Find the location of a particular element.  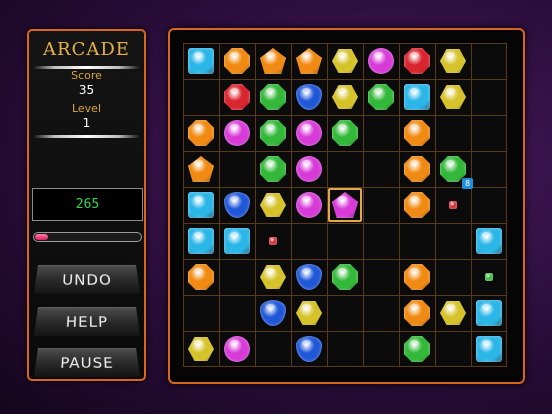

level-label: Level is located at coordinates (86, 108).